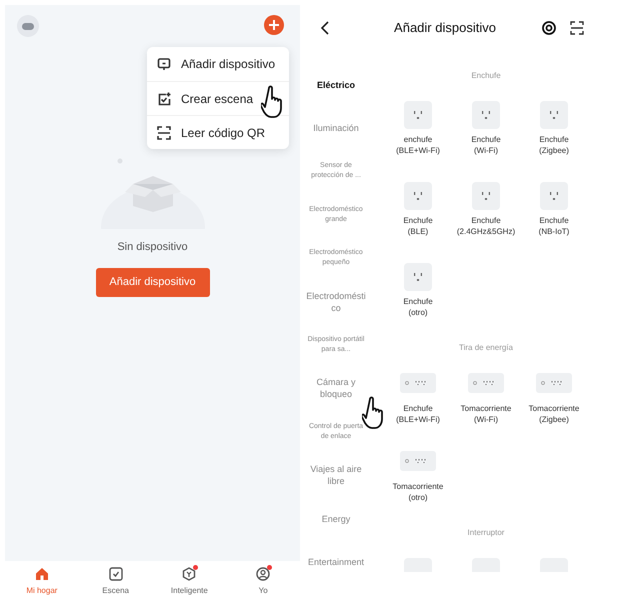 The height and width of the screenshot is (603, 618). Describe the element at coordinates (336, 128) in the screenshot. I see `category-item: Iluminación` at that location.